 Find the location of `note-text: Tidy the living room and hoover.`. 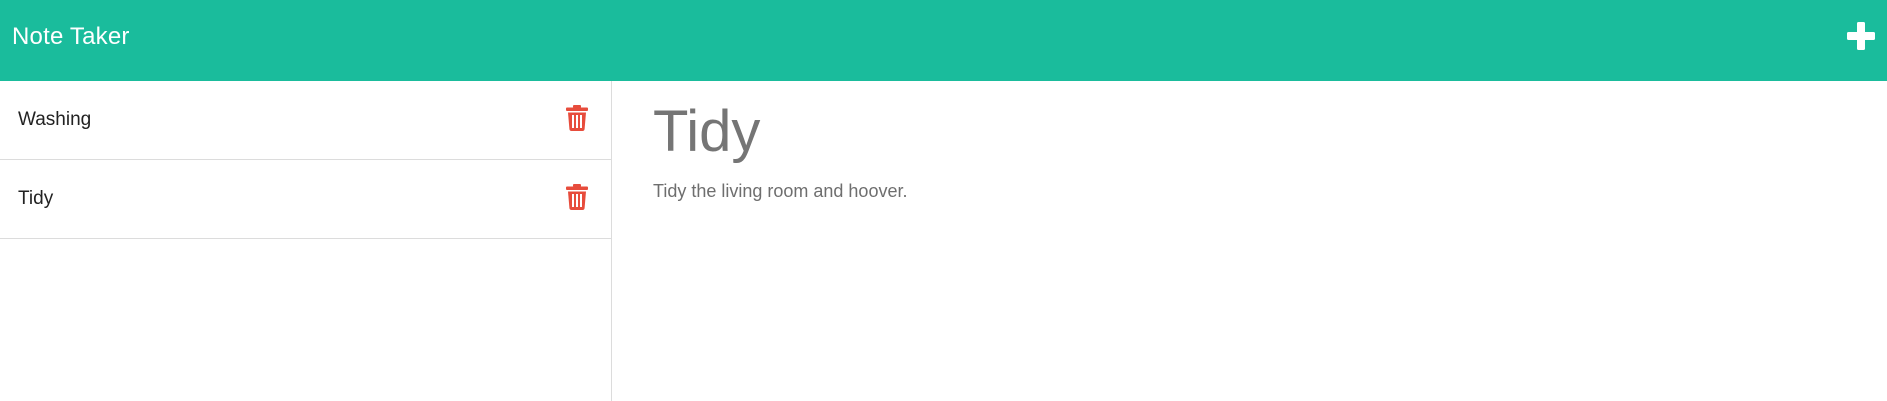

note-text: Tidy the living room and hoover. is located at coordinates (780, 191).